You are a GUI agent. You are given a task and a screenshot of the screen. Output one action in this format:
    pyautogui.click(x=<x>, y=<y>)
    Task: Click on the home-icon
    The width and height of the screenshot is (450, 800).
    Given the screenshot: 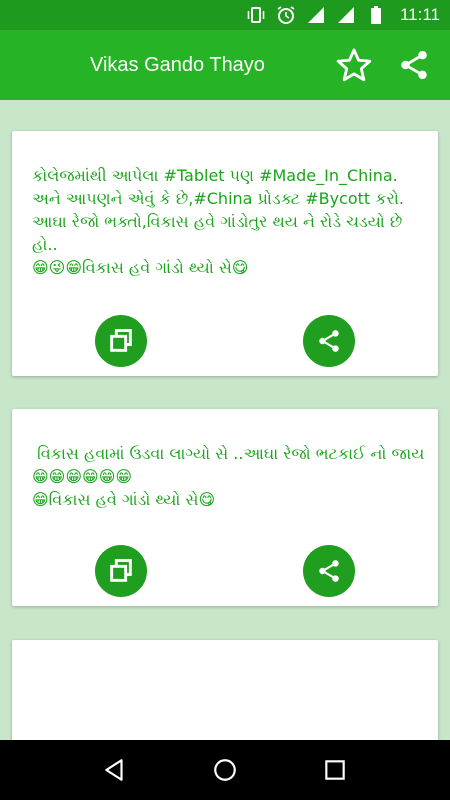 What is the action you would take?
    pyautogui.click(x=225, y=770)
    